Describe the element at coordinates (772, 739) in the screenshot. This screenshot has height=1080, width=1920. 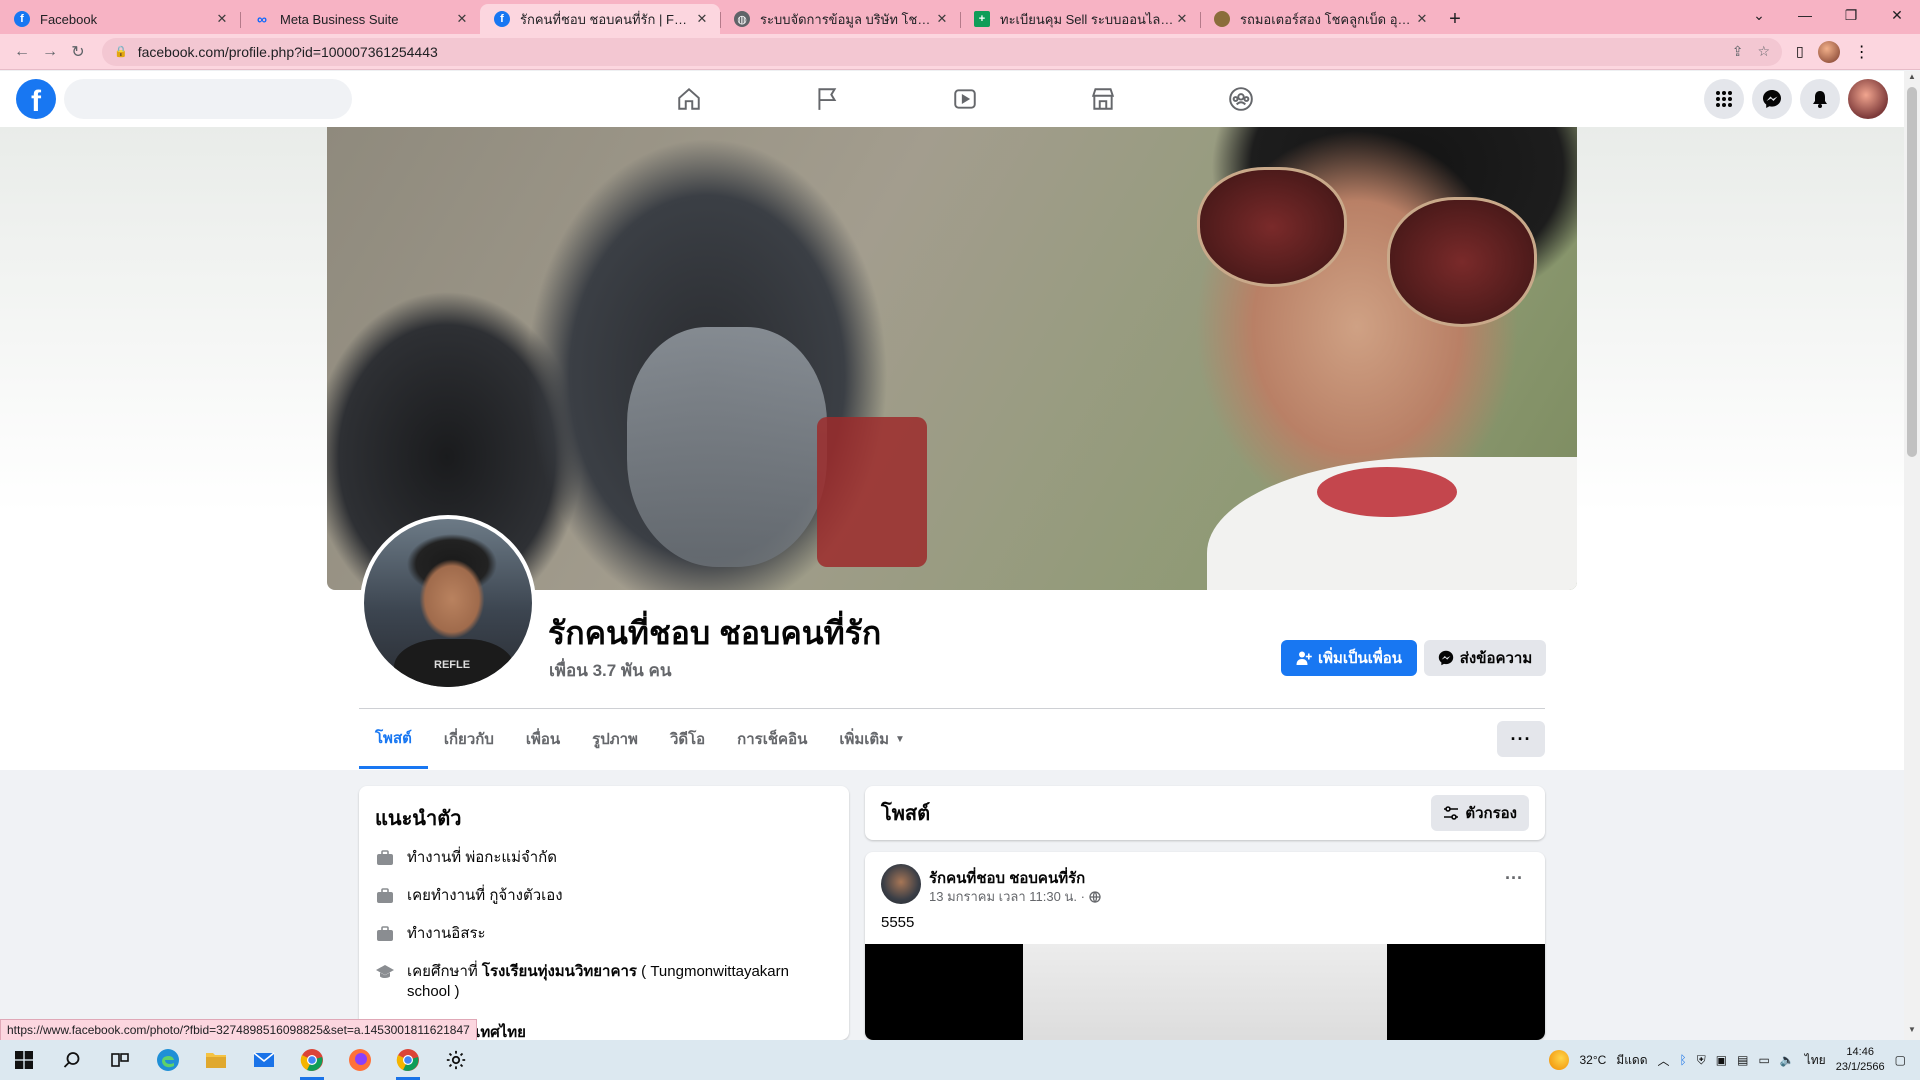
I see `tab-checkins: การเช็คอิน` at that location.